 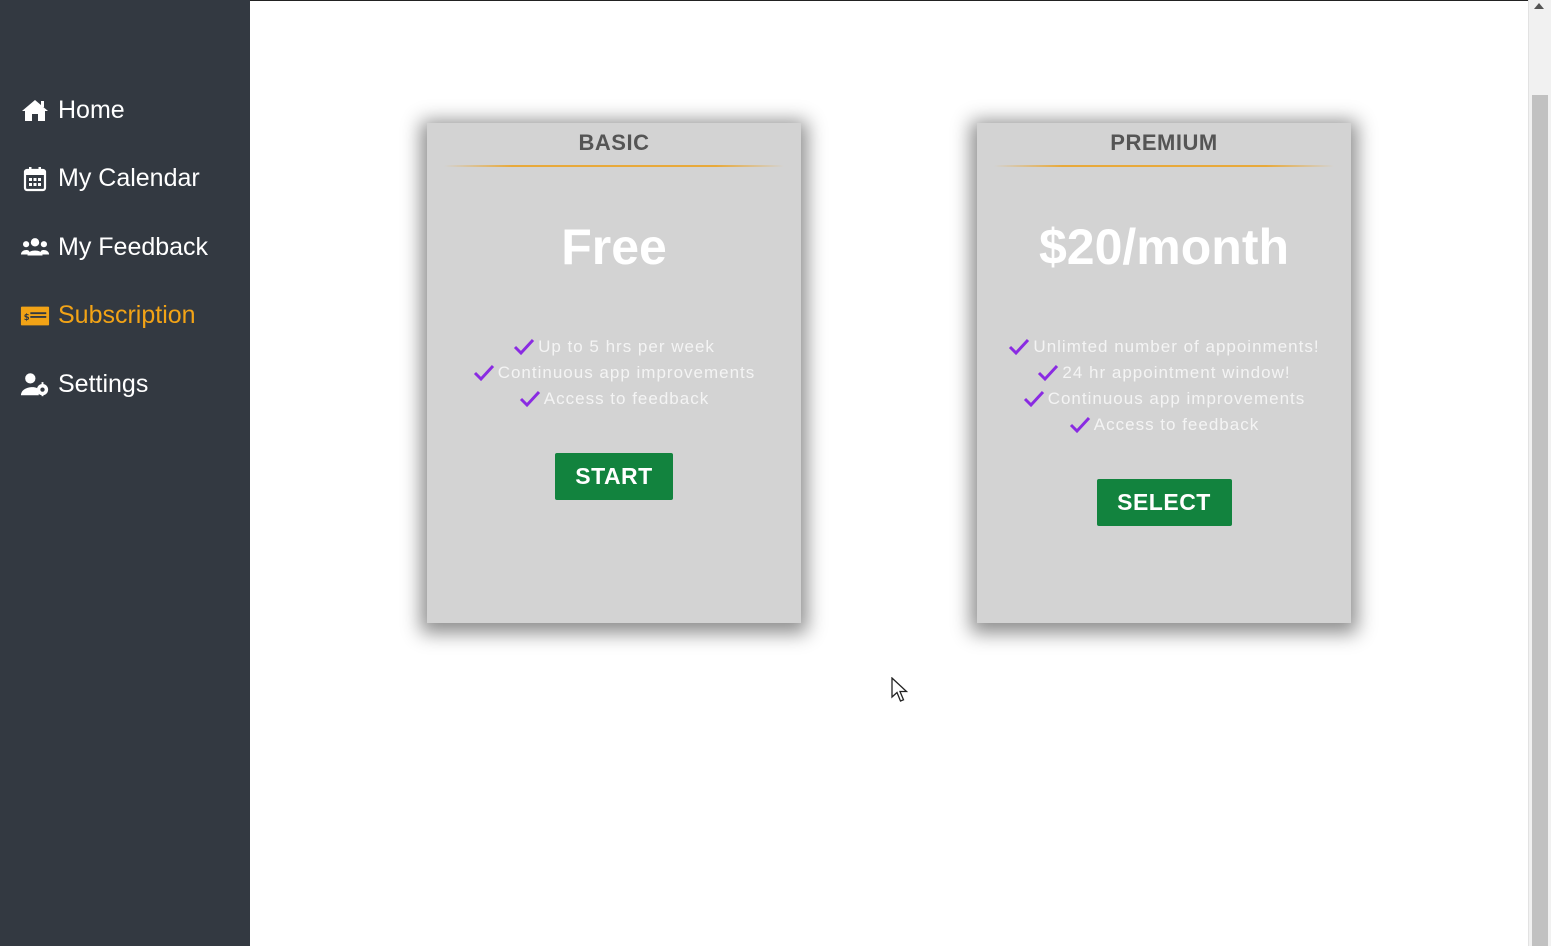 What do you see at coordinates (35, 316) in the screenshot?
I see `money-card-icon: $` at bounding box center [35, 316].